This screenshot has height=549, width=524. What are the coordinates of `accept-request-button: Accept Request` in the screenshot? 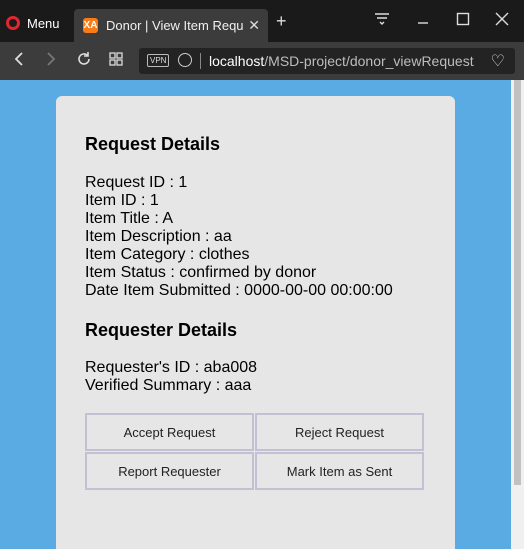 It's located at (169, 432).